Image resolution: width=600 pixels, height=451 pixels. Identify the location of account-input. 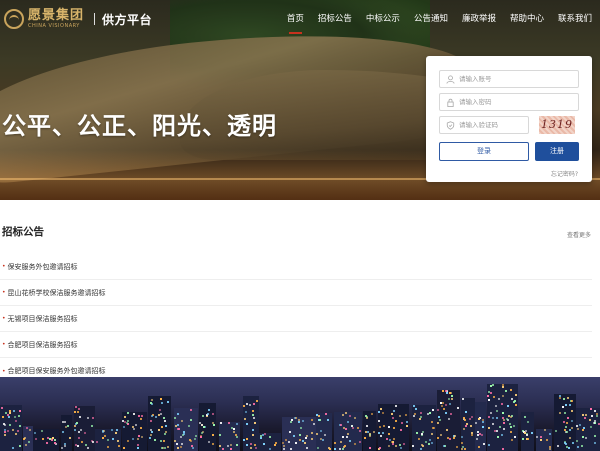
(514, 79).